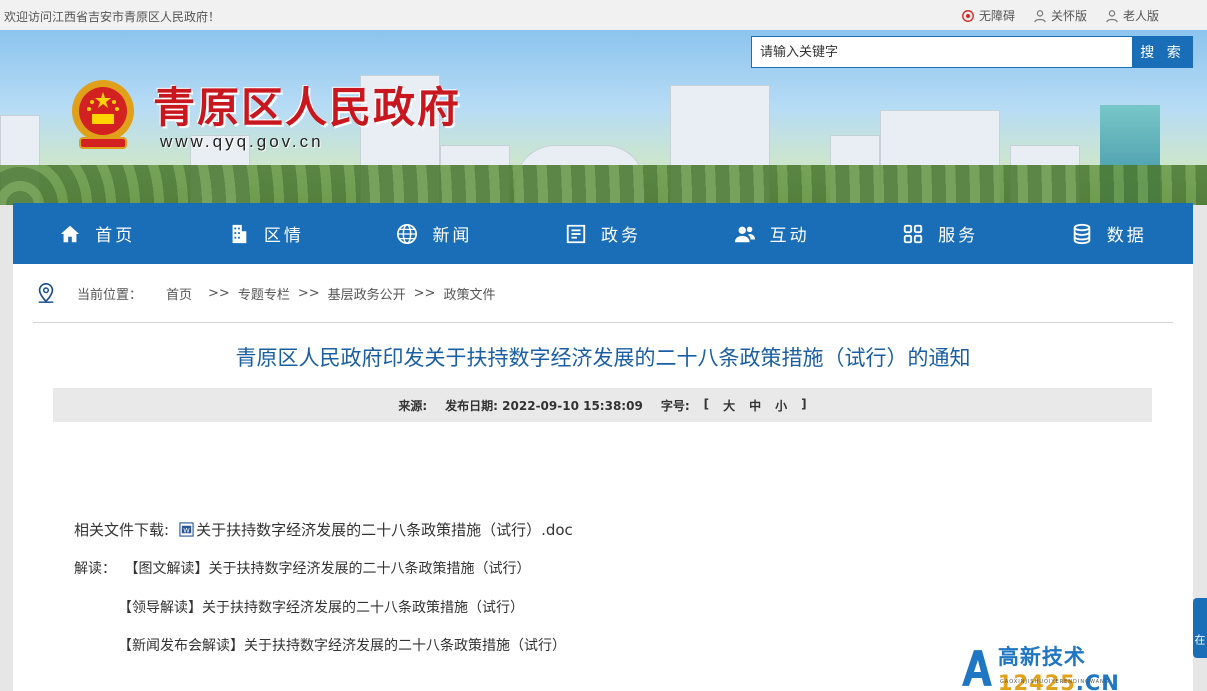 This screenshot has width=1207, height=691. What do you see at coordinates (576, 233) in the screenshot?
I see `document-icon` at bounding box center [576, 233].